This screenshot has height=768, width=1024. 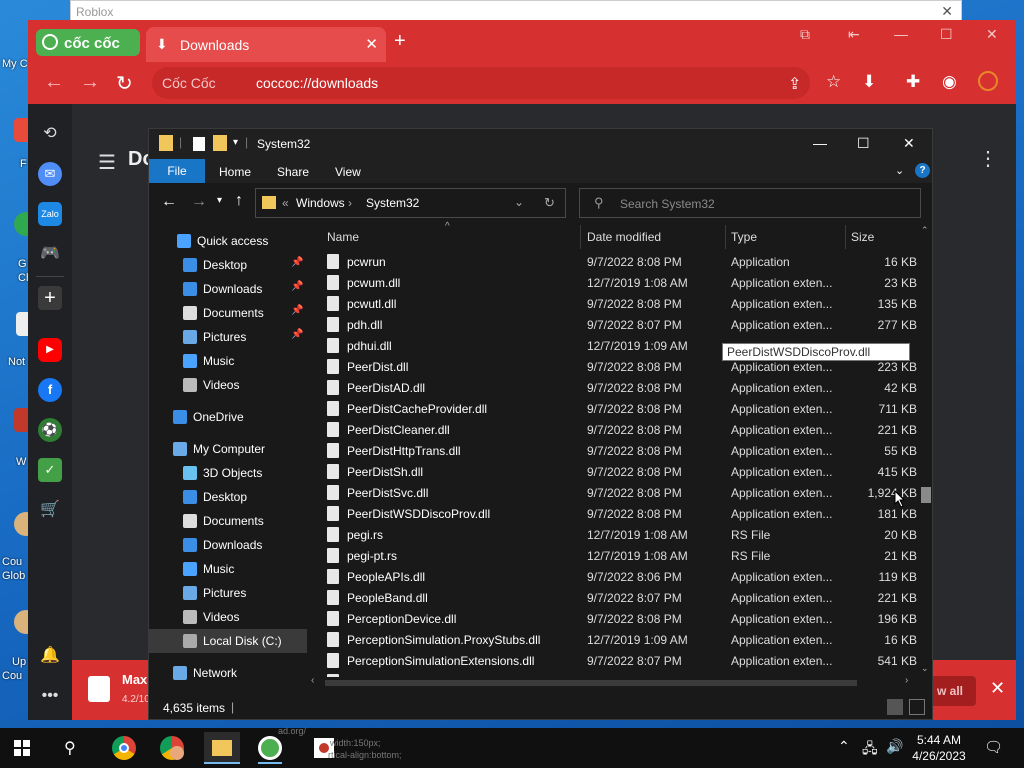 What do you see at coordinates (228, 497) in the screenshot?
I see `nav-item: Desktop` at bounding box center [228, 497].